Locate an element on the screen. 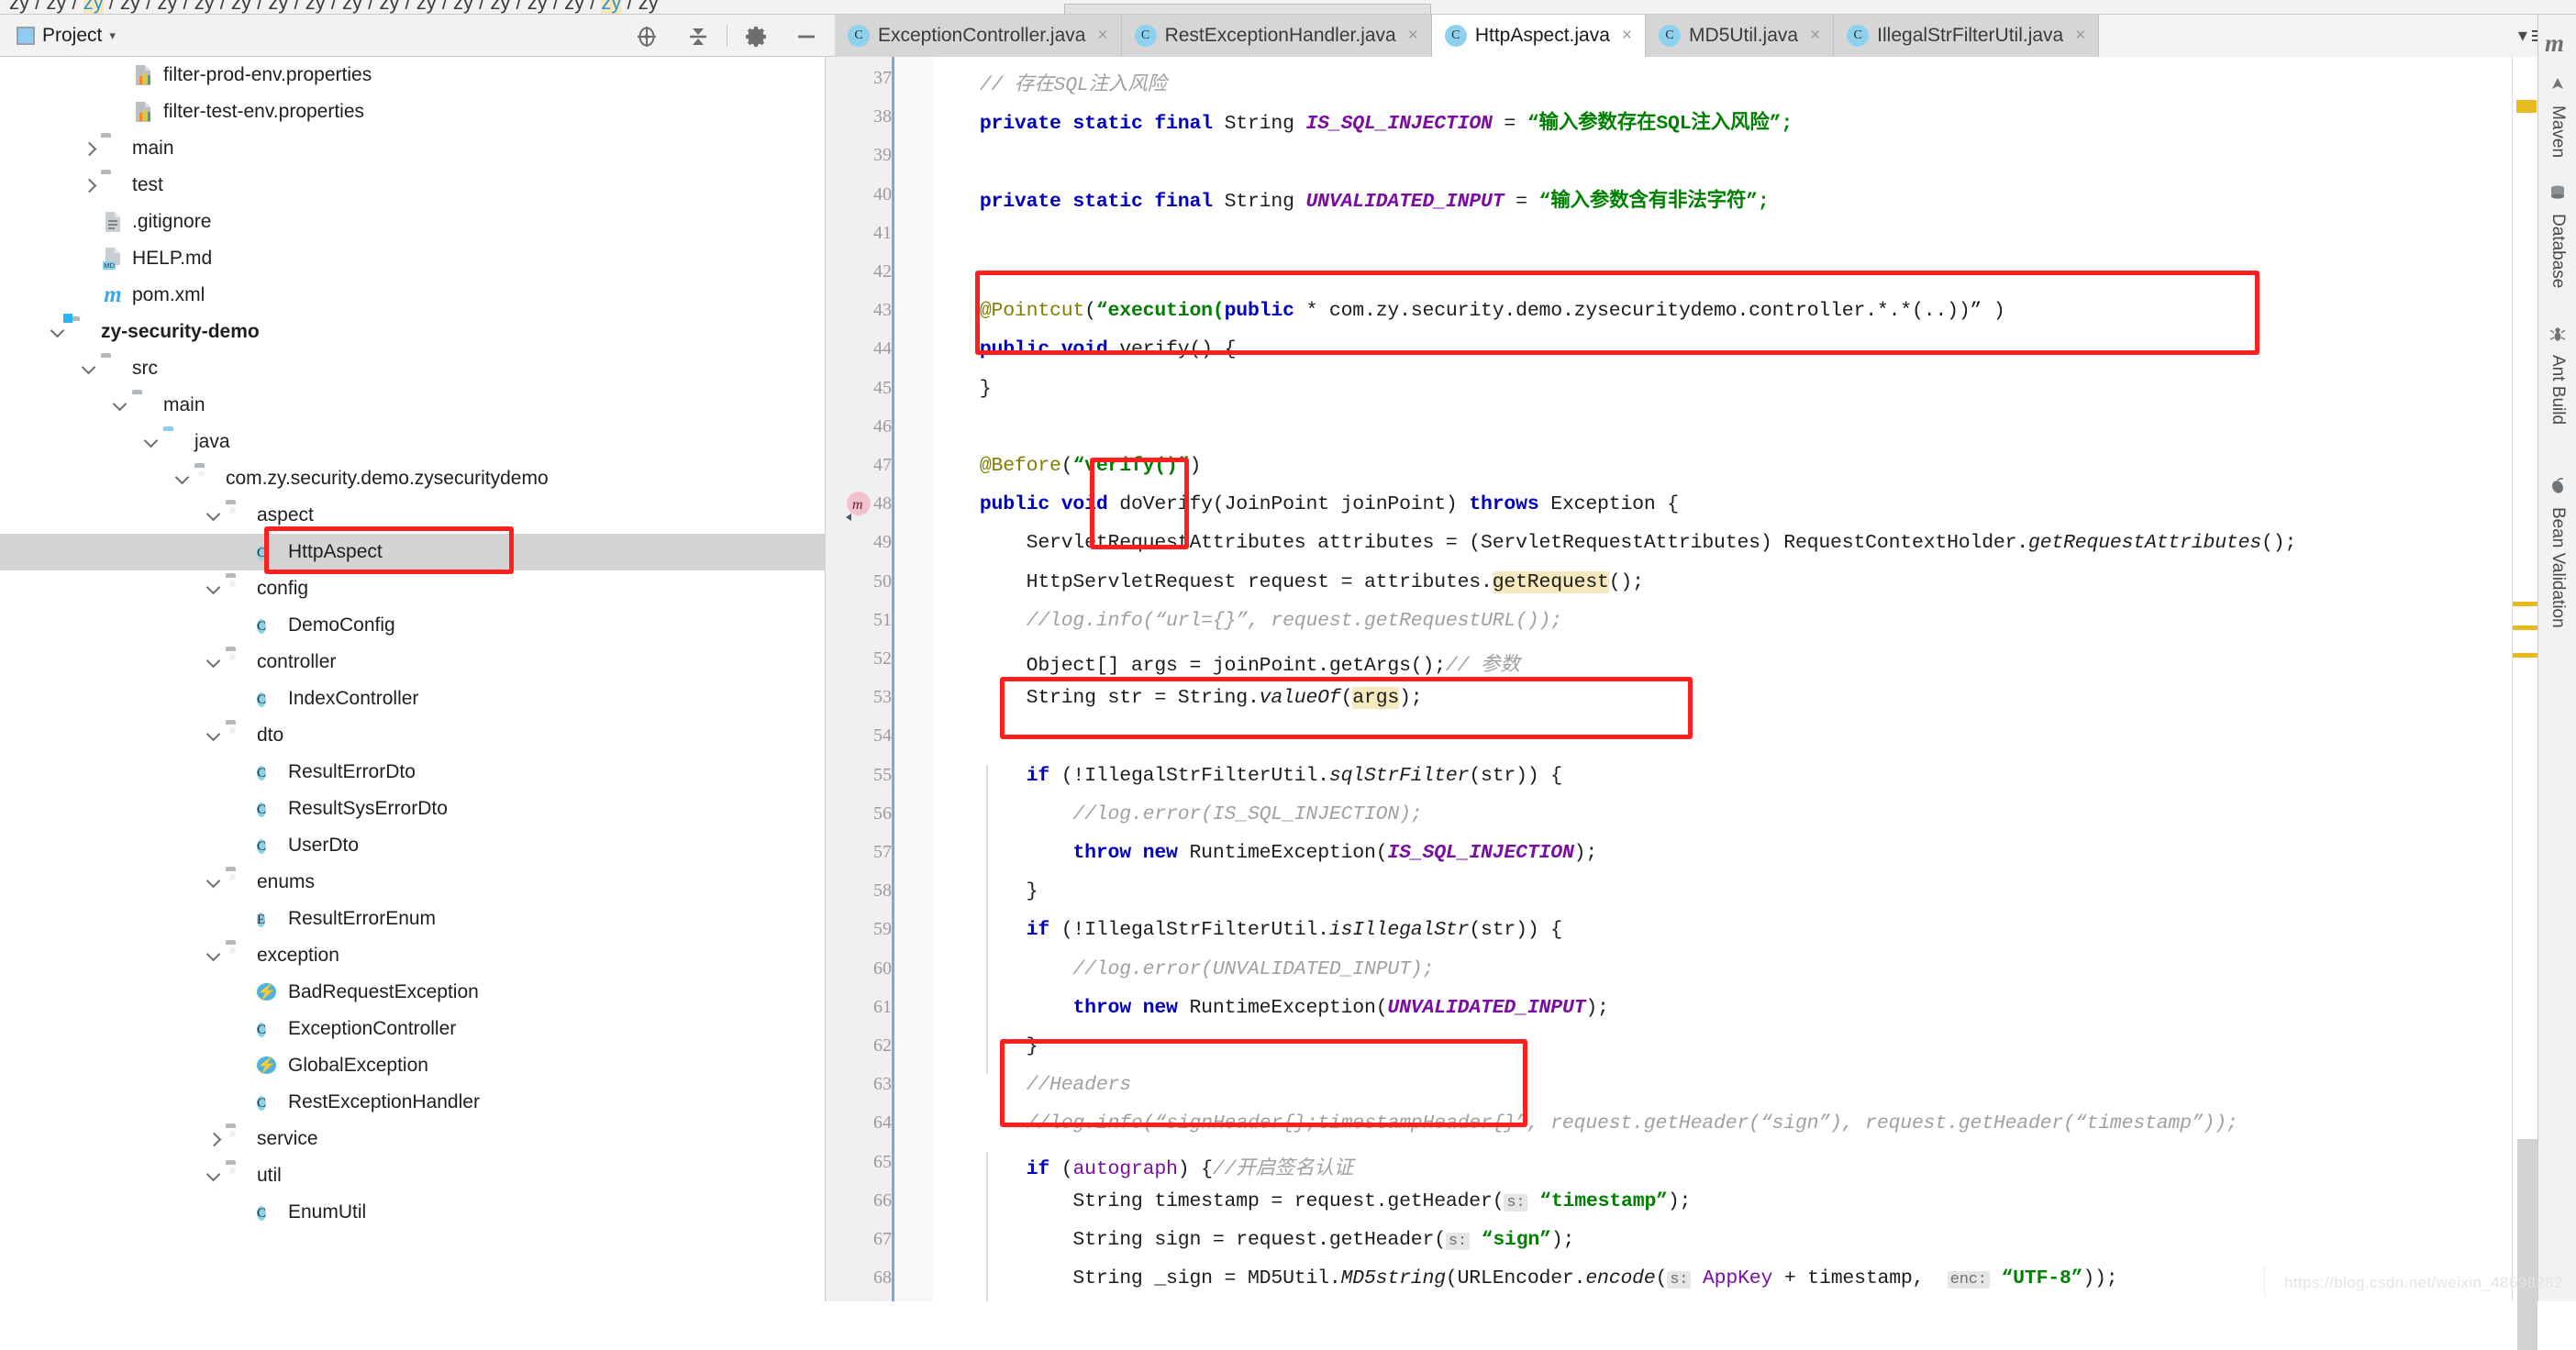 The height and width of the screenshot is (1350, 2576). tree-item-dto: dto is located at coordinates (413, 736).